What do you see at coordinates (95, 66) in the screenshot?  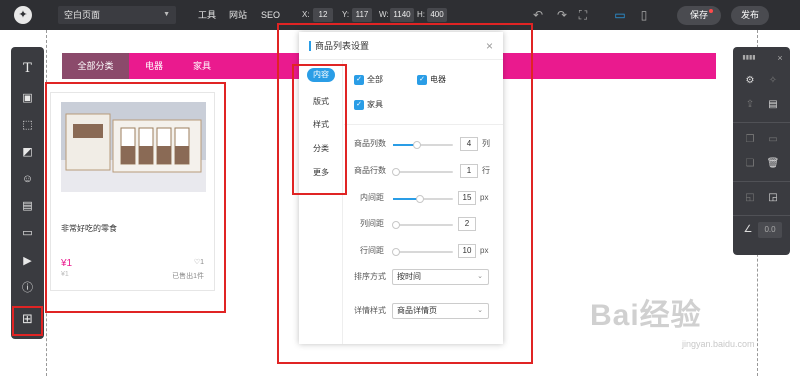 I see `category-all: 全部分类` at bounding box center [95, 66].